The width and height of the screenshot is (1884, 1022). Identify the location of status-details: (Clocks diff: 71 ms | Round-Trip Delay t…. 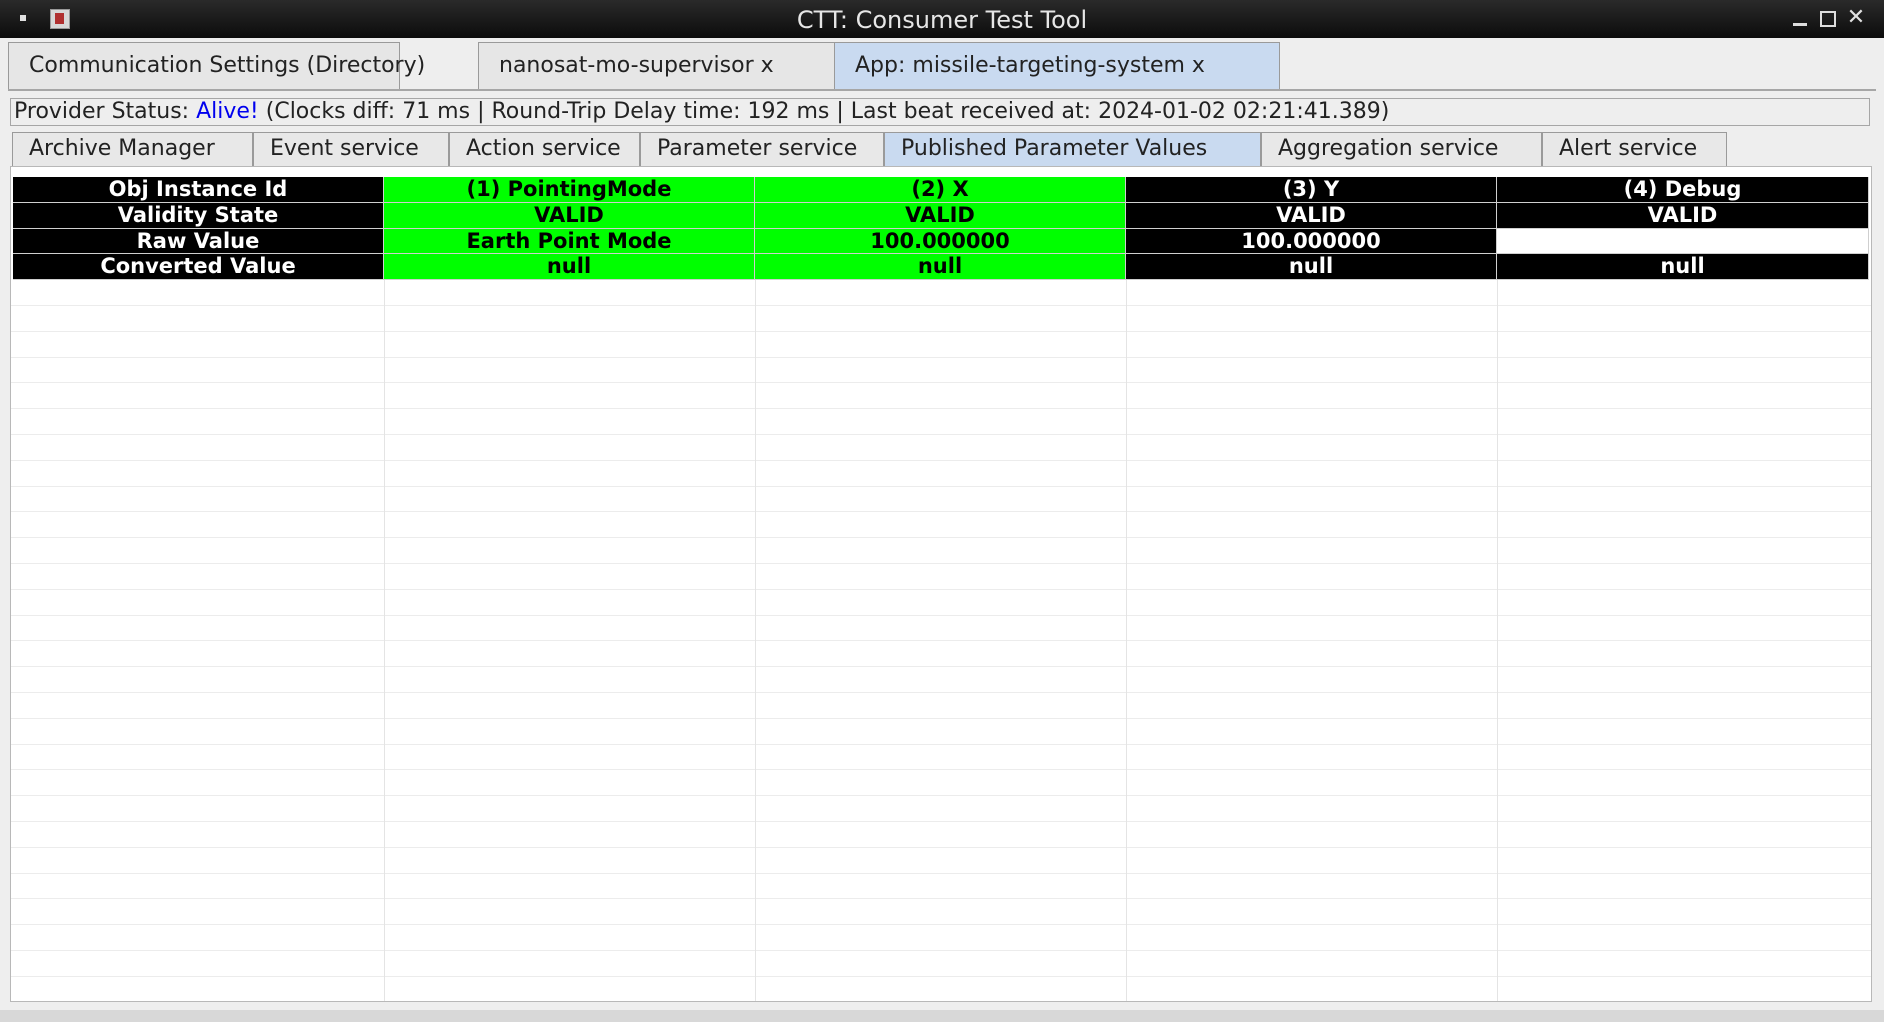
(824, 111).